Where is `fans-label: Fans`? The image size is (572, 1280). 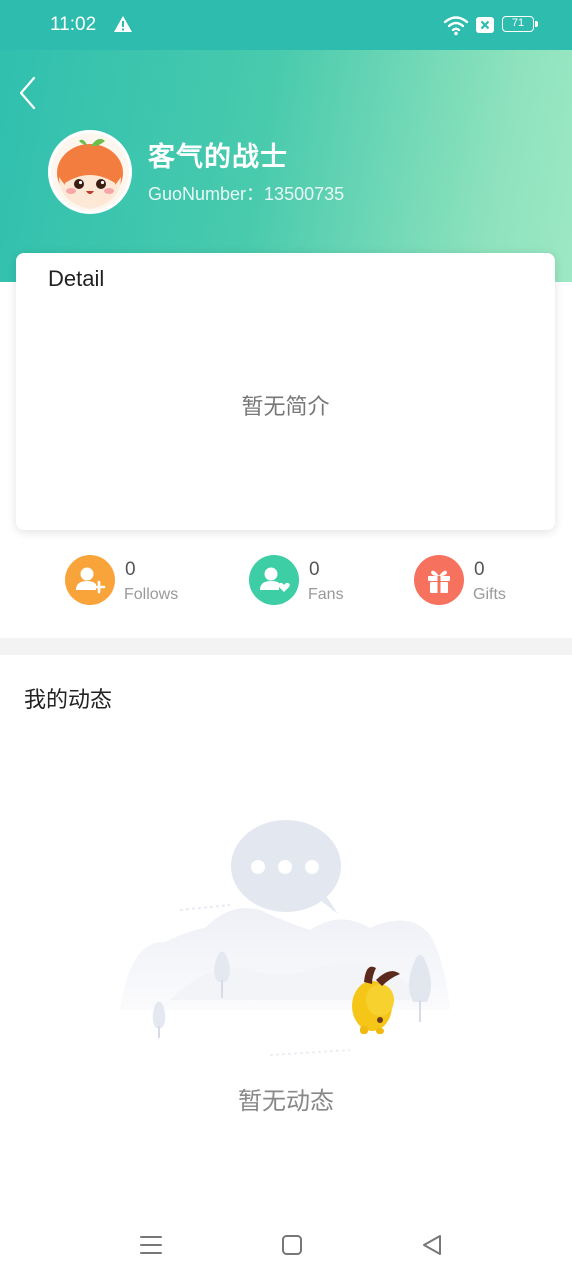 fans-label: Fans is located at coordinates (326, 594).